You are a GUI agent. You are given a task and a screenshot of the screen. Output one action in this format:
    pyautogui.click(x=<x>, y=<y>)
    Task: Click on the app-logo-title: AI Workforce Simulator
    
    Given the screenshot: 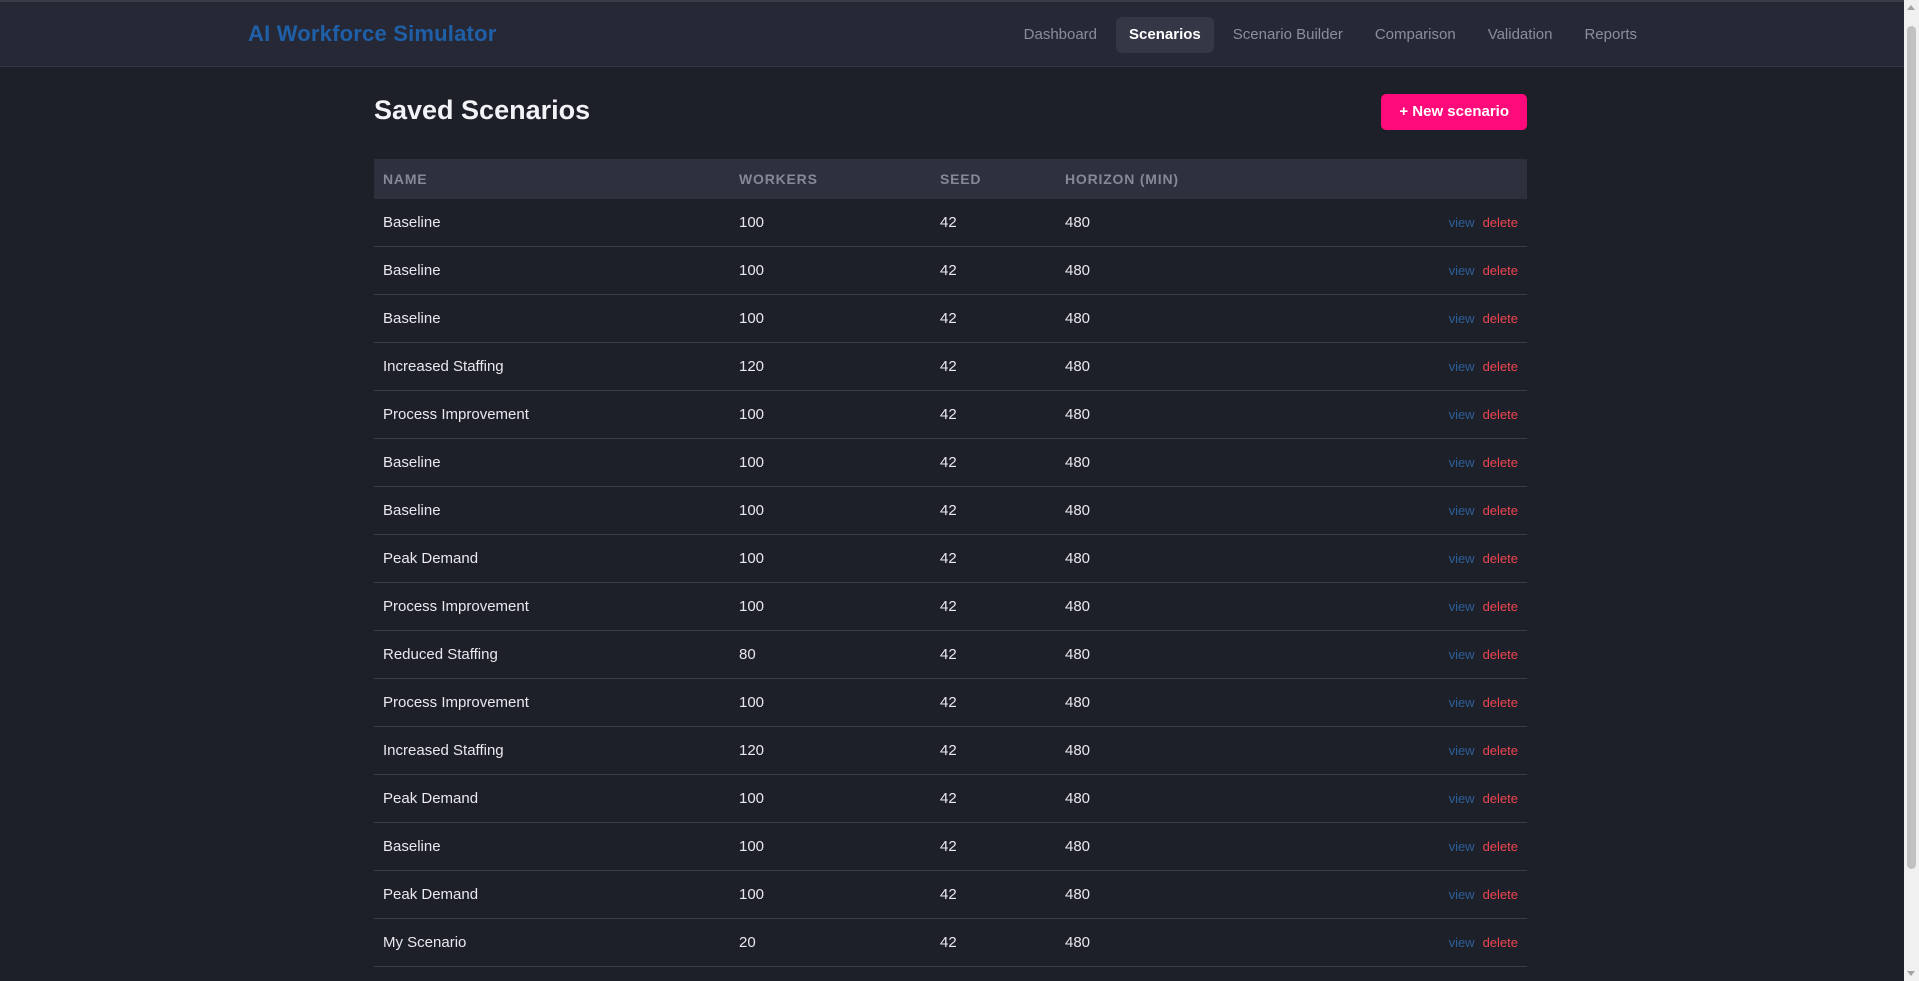 What is the action you would take?
    pyautogui.click(x=372, y=34)
    